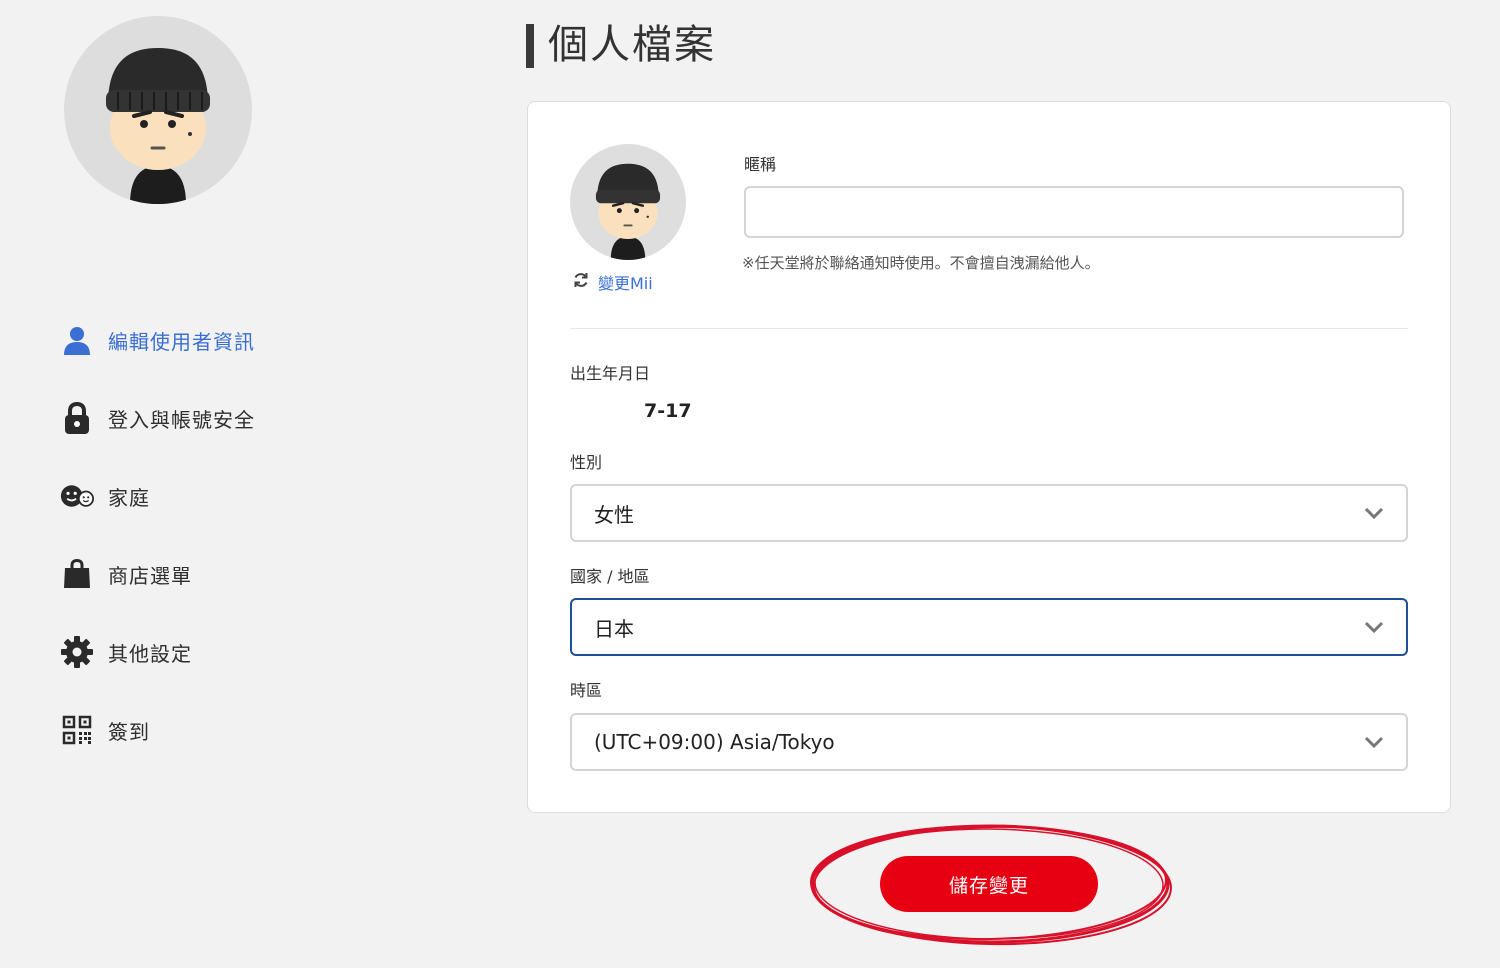  What do you see at coordinates (129, 731) in the screenshot?
I see `sidebar-item-label: 簽到` at bounding box center [129, 731].